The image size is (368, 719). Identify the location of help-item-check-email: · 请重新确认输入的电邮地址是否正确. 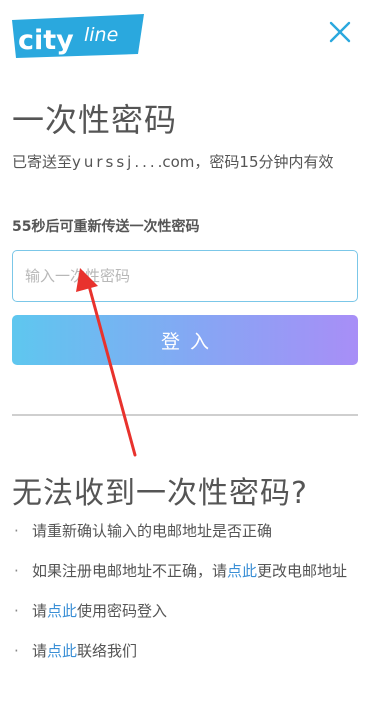
(185, 531).